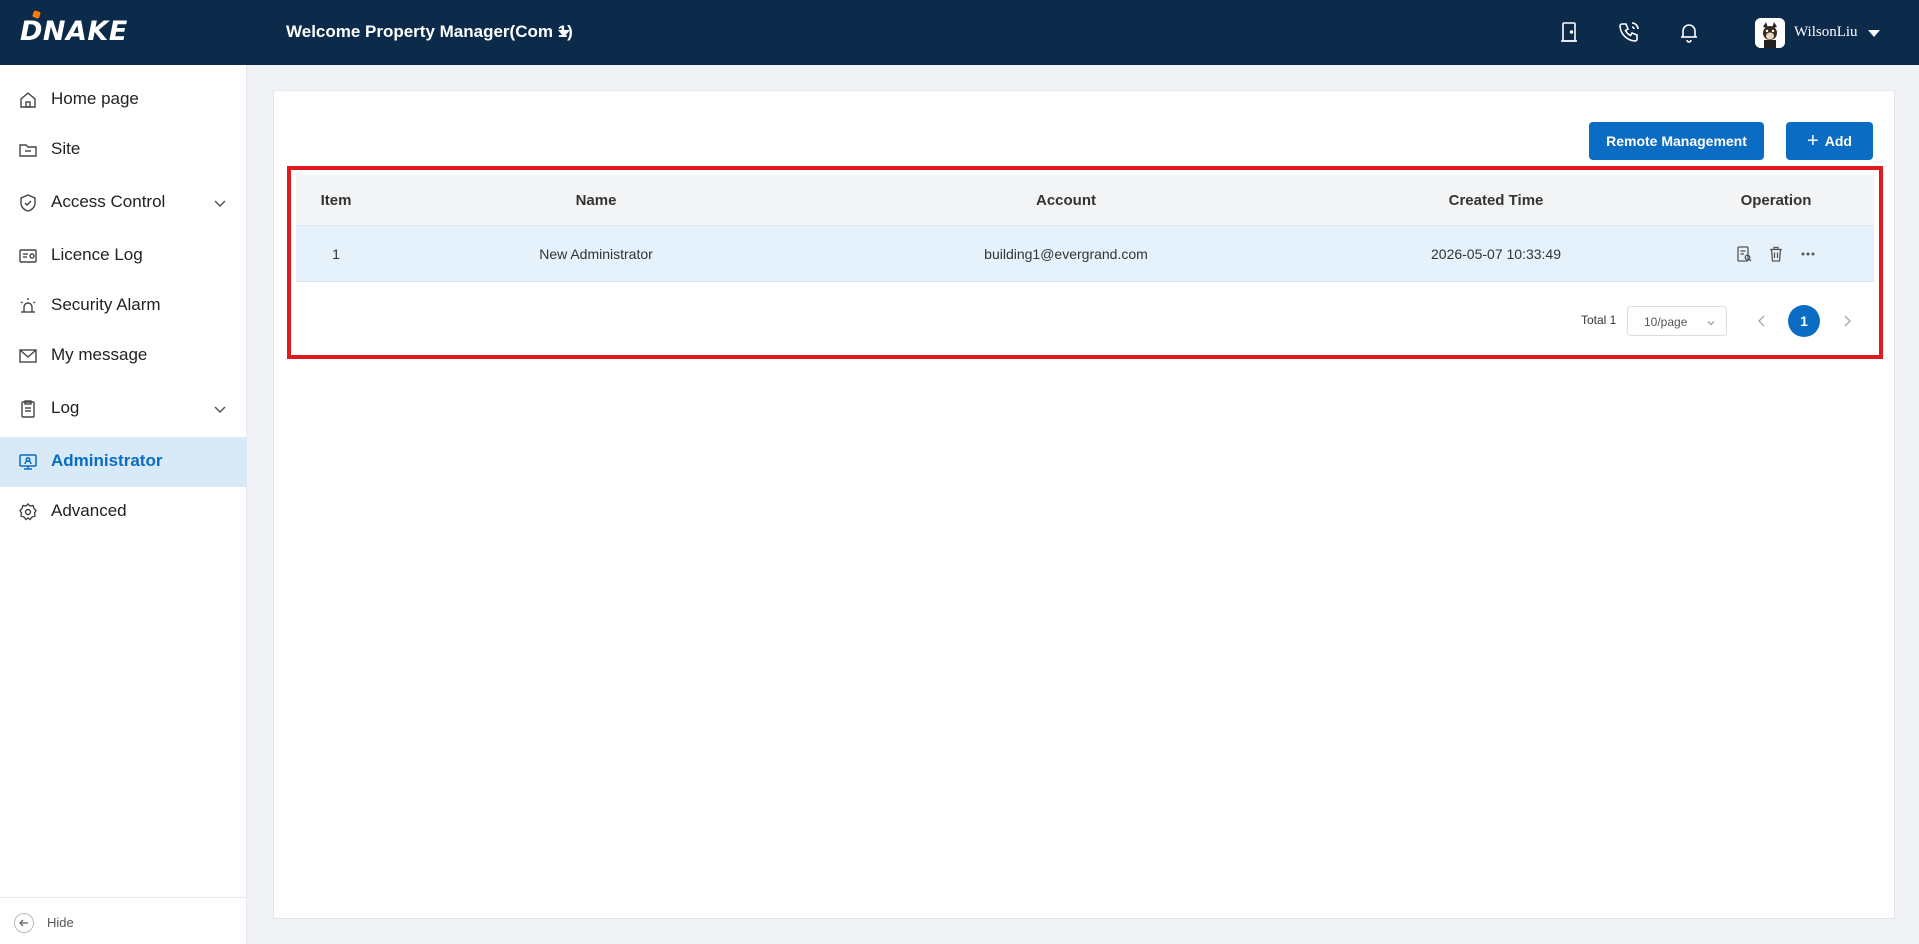 The height and width of the screenshot is (944, 1919). What do you see at coordinates (1776, 200) in the screenshot?
I see `column-header-operation: Operation` at bounding box center [1776, 200].